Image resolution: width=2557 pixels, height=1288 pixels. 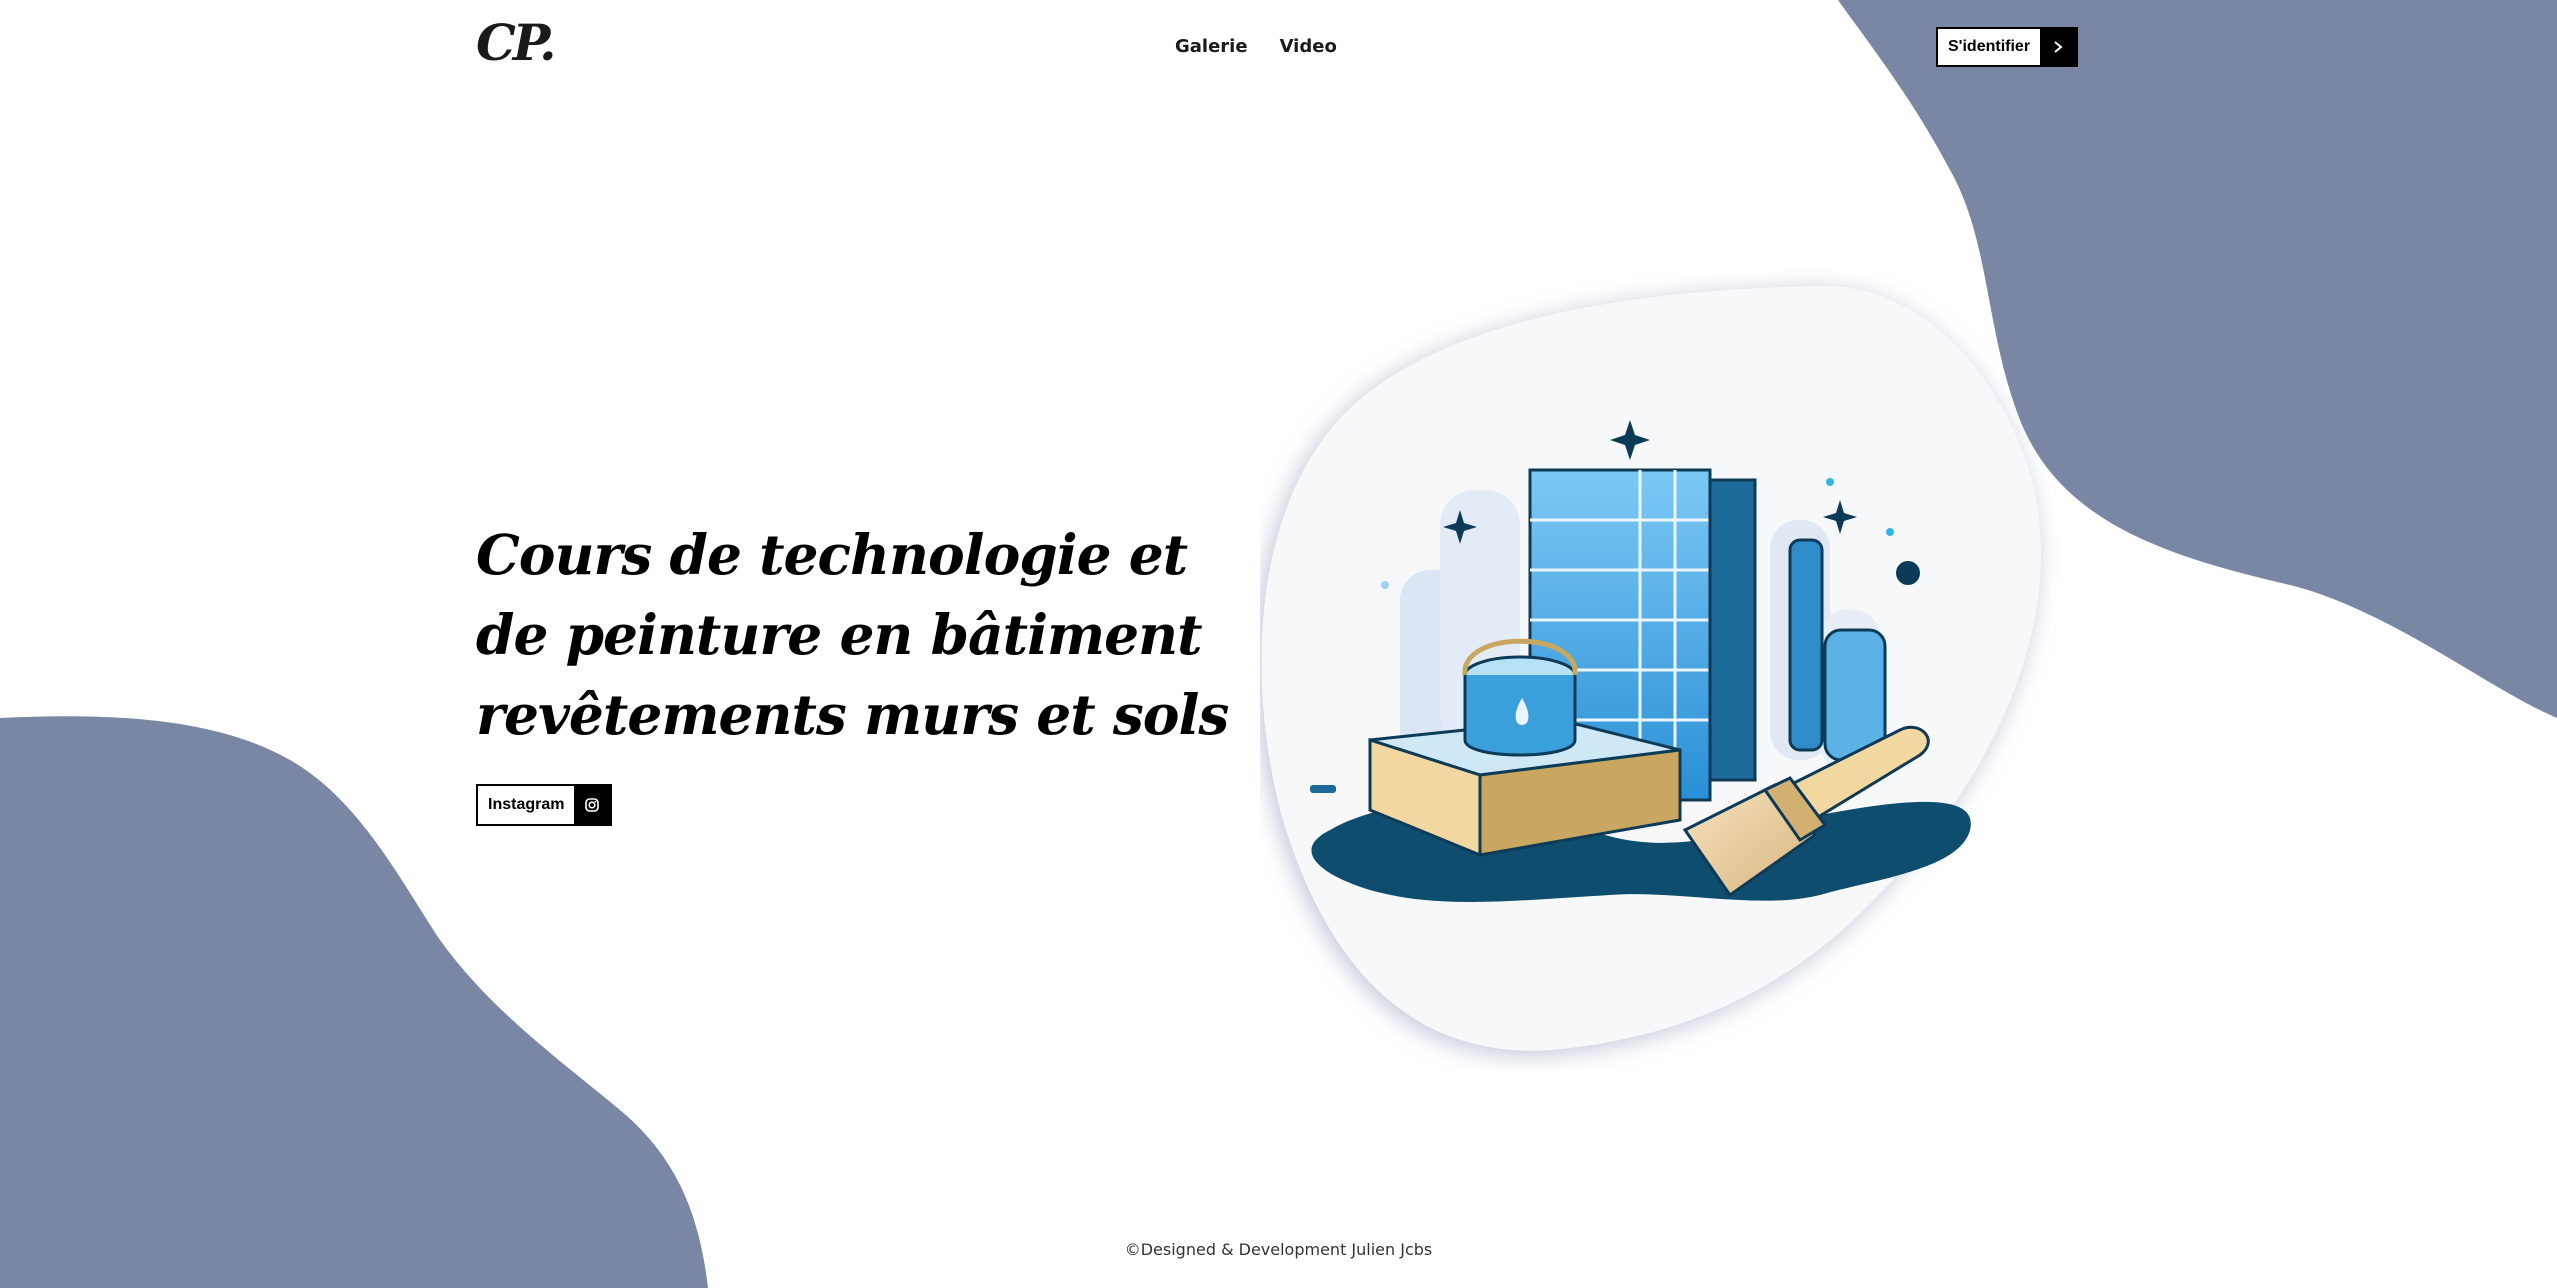 What do you see at coordinates (1989, 46) in the screenshot?
I see `login-button-label: S'identifier` at bounding box center [1989, 46].